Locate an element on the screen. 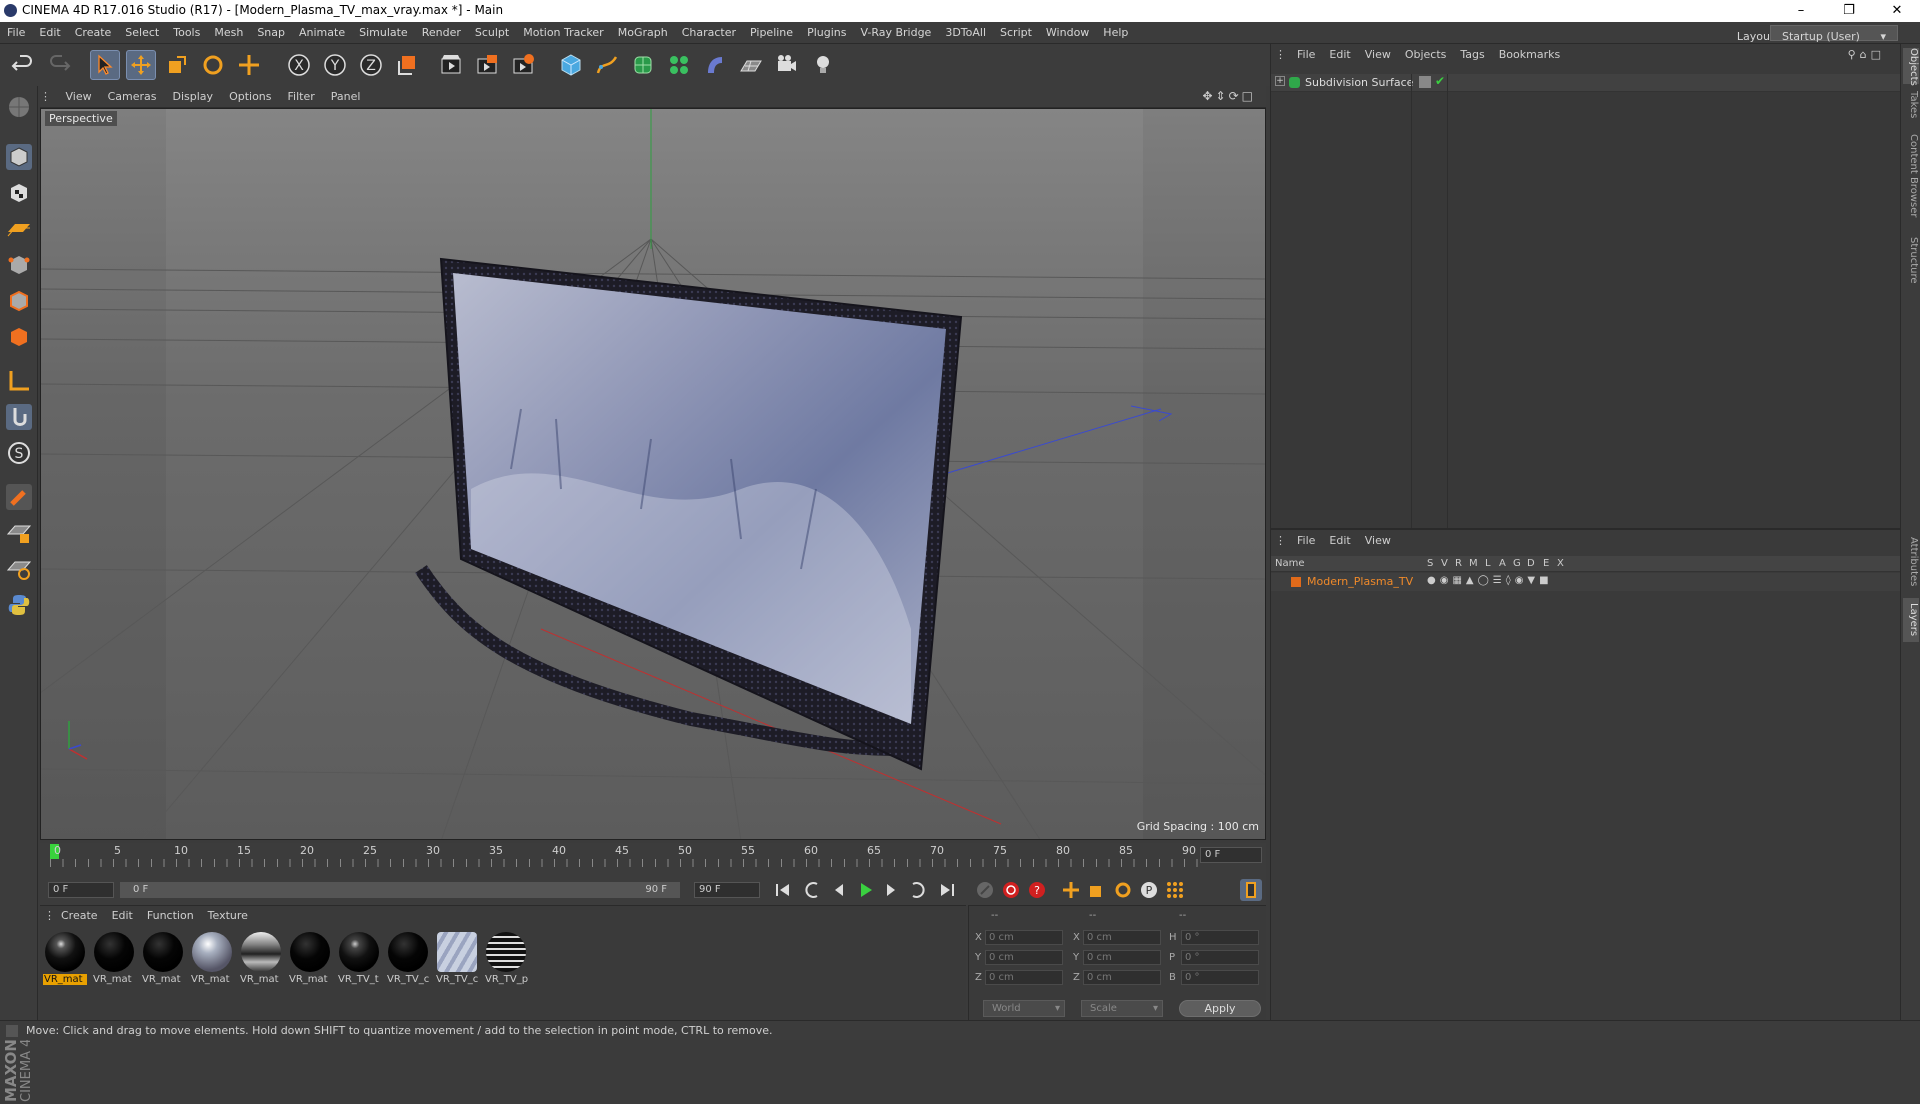 The height and width of the screenshot is (1104, 1920). layers-menu-edit: Edit is located at coordinates (1339, 541).